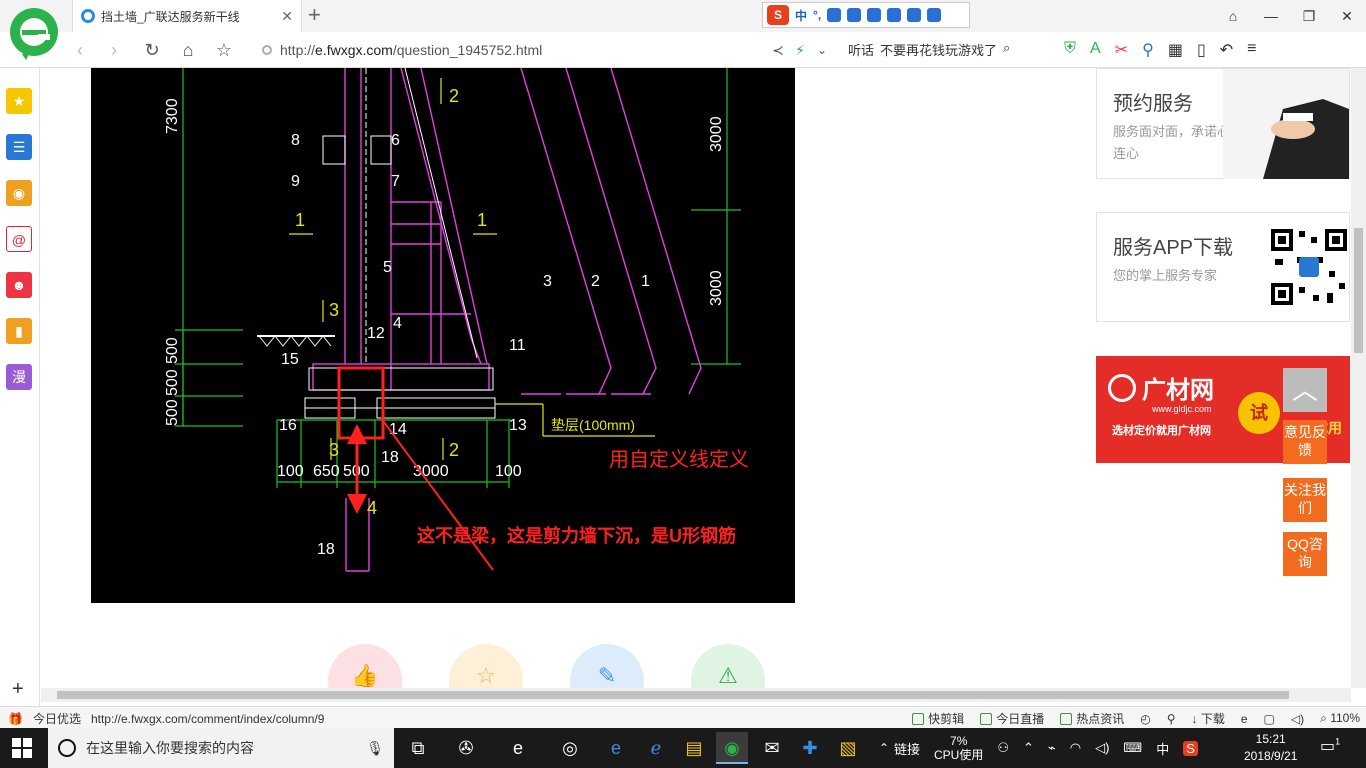 The height and width of the screenshot is (768, 1366). What do you see at coordinates (1305, 554) in the screenshot?
I see `qq-consult-button: QQ咨询` at bounding box center [1305, 554].